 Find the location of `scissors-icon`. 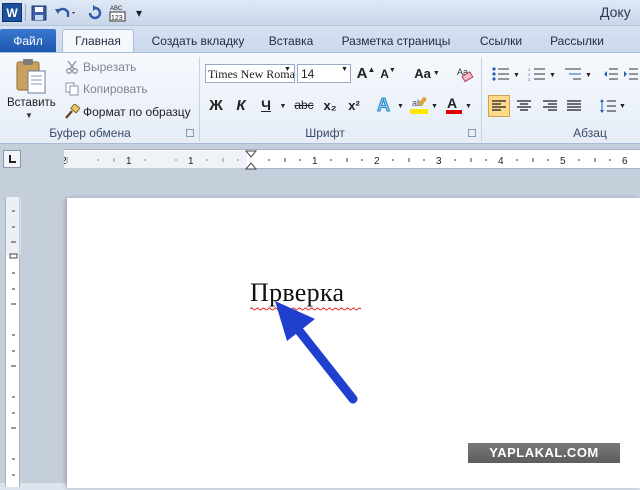

scissors-icon is located at coordinates (72, 67).